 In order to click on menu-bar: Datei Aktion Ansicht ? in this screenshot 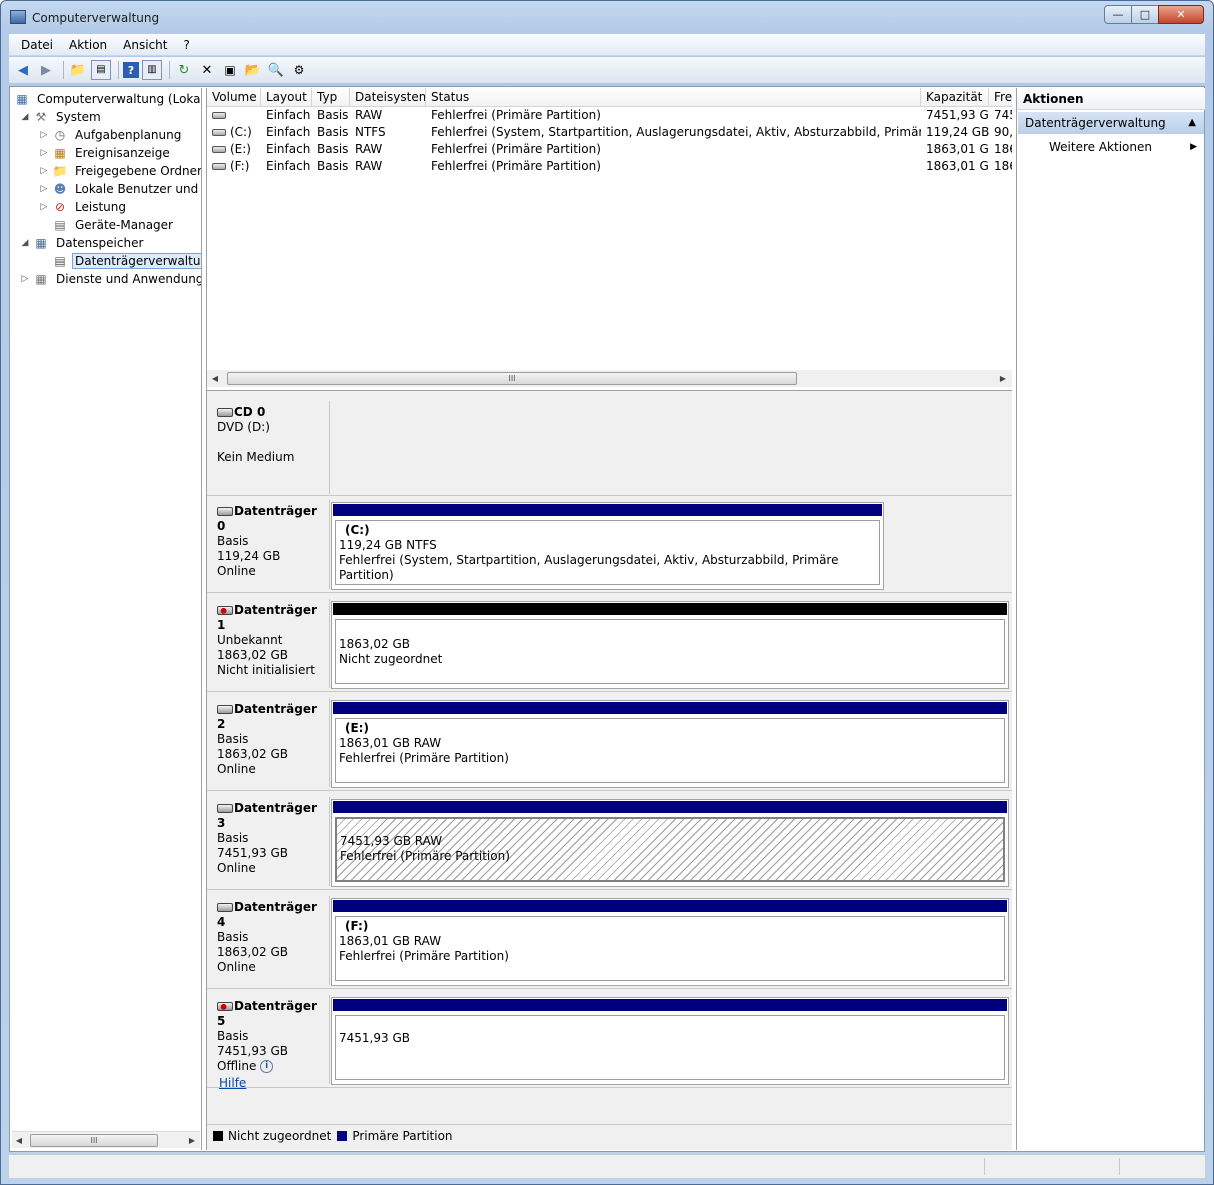, I will do `click(607, 45)`.